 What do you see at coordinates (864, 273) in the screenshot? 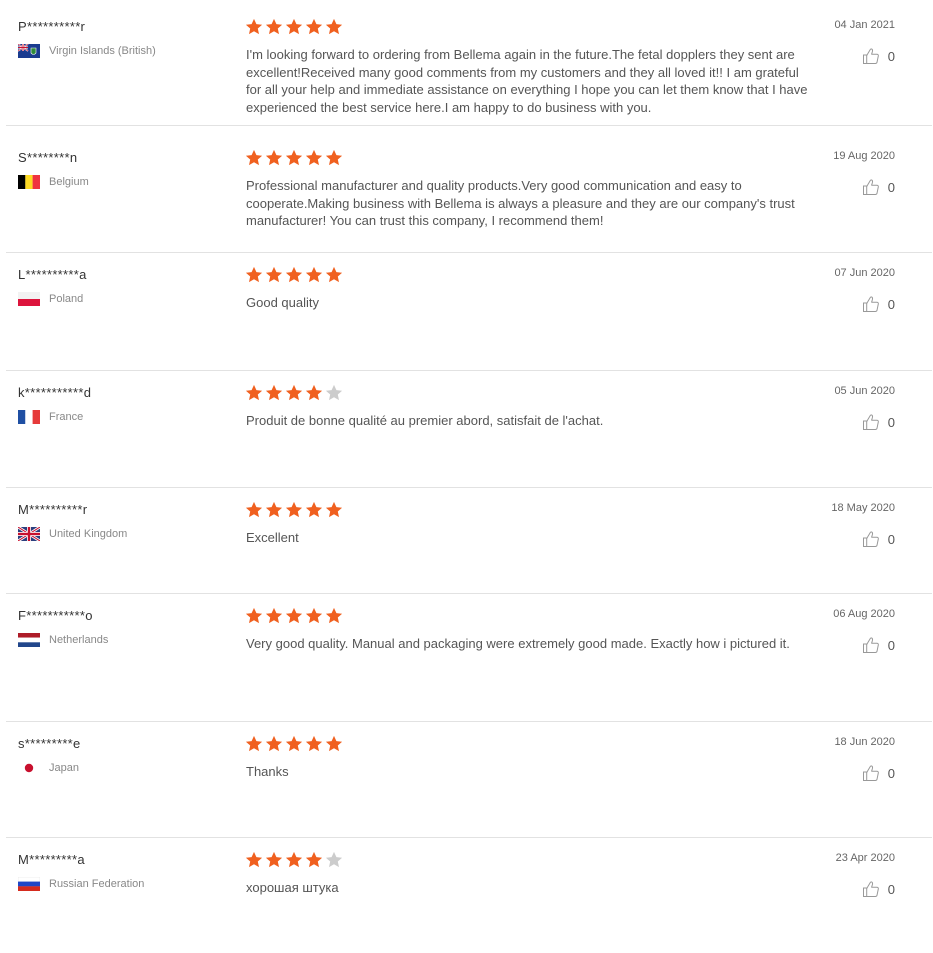
I see `review-date: 07 Jun 2020` at bounding box center [864, 273].